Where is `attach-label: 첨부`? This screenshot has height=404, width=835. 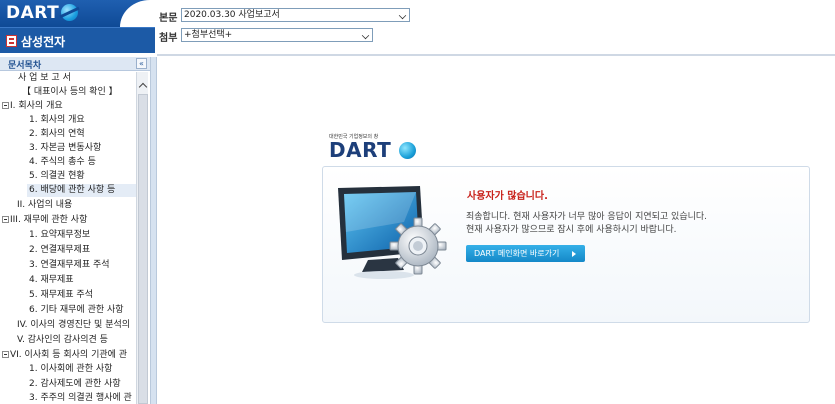 attach-label: 첨부 is located at coordinates (168, 38).